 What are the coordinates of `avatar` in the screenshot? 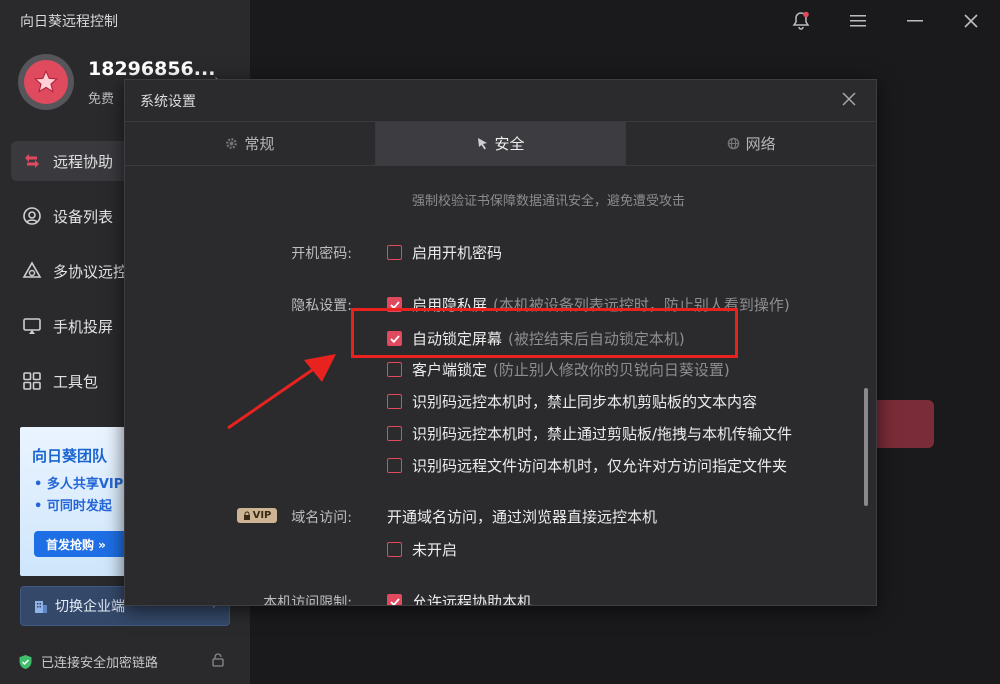 It's located at (46, 82).